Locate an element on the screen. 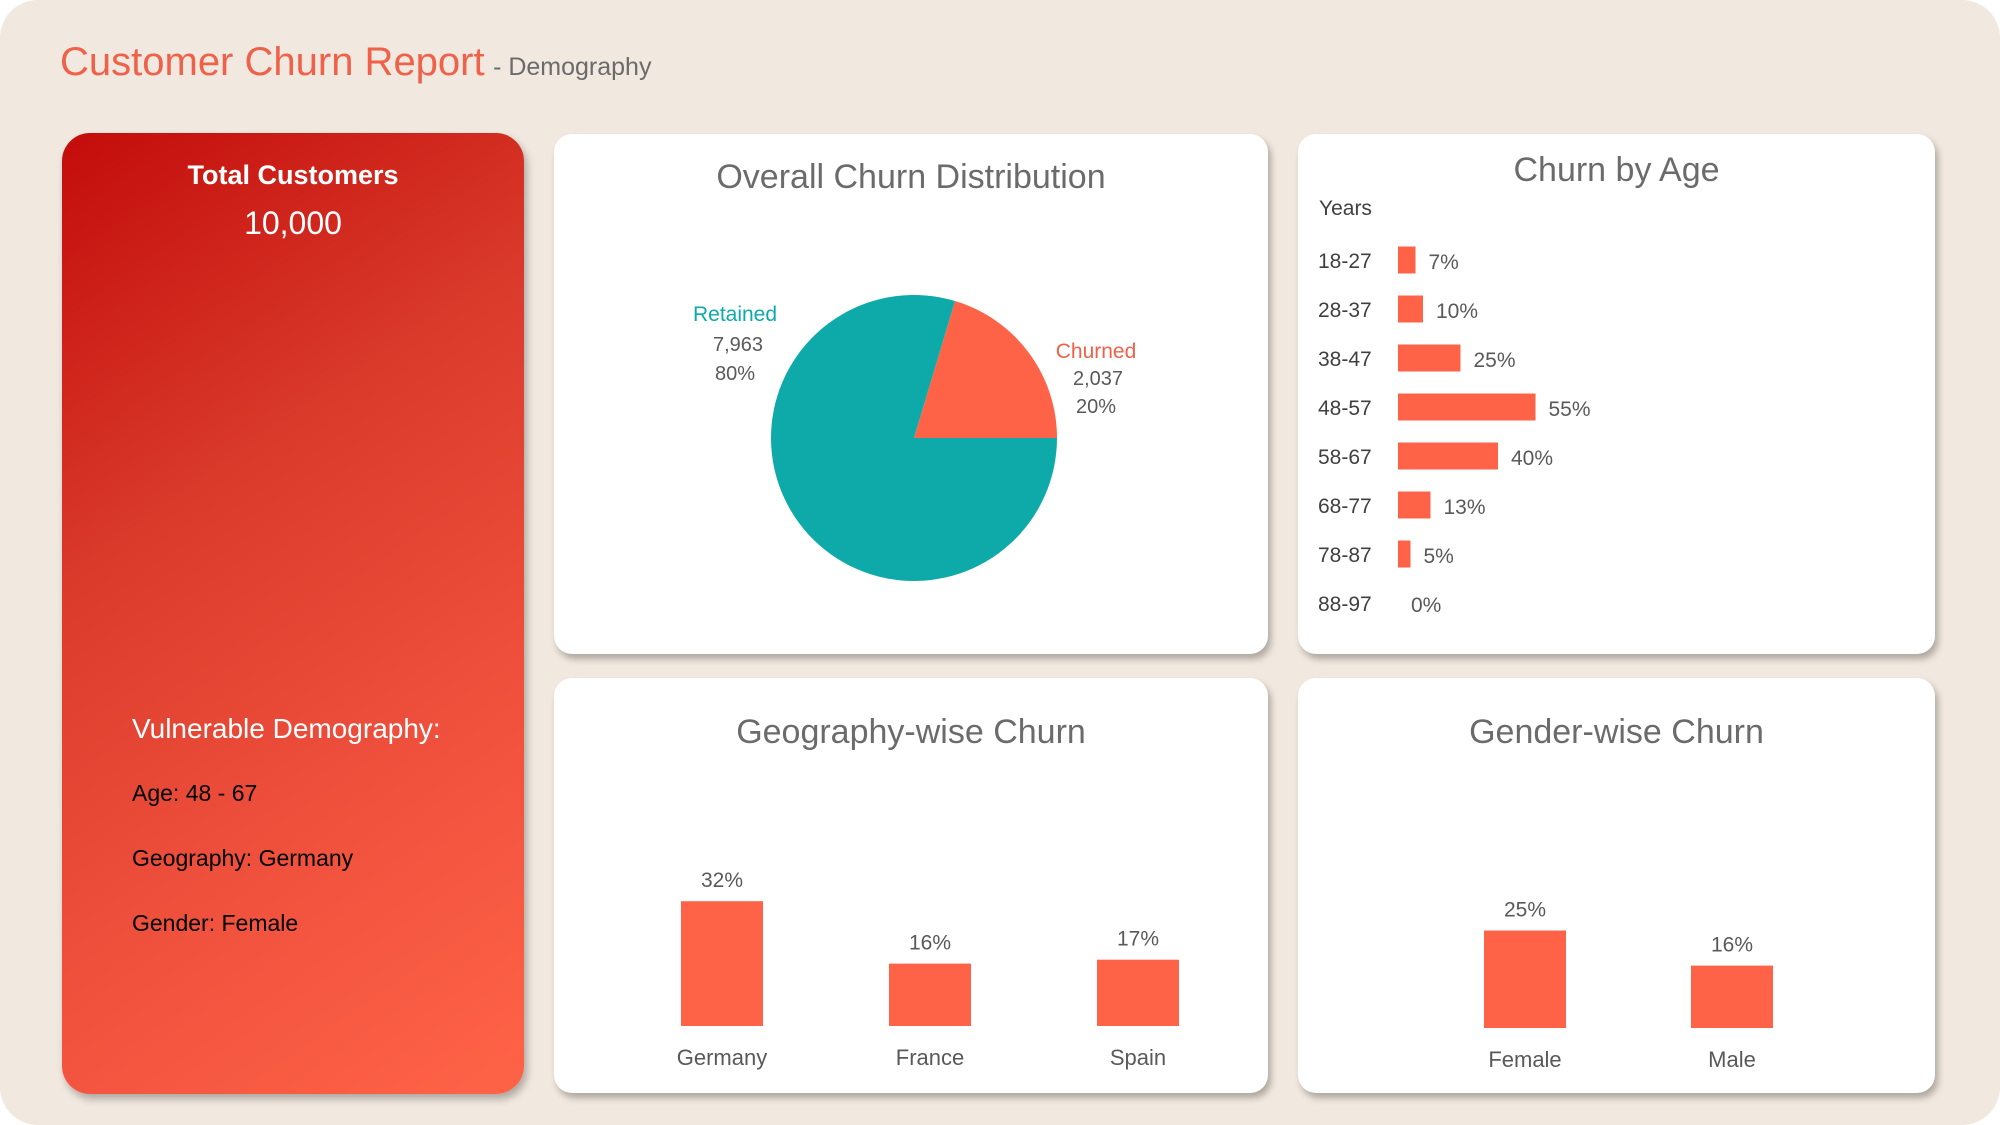 This screenshot has height=1125, width=2000. pie-label-churned-percent: 20% is located at coordinates (1096, 407).